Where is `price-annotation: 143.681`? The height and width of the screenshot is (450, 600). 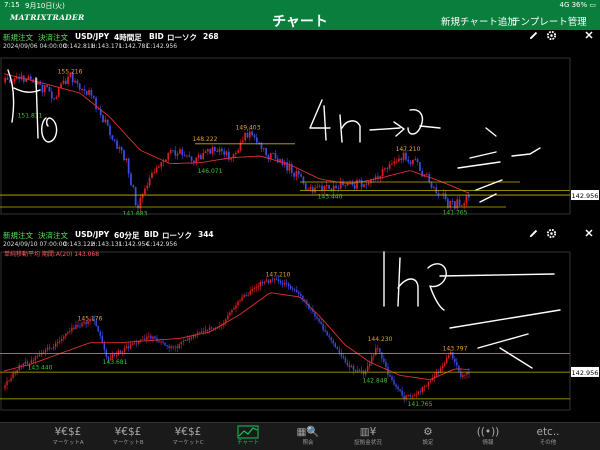 price-annotation: 143.681 is located at coordinates (115, 362).